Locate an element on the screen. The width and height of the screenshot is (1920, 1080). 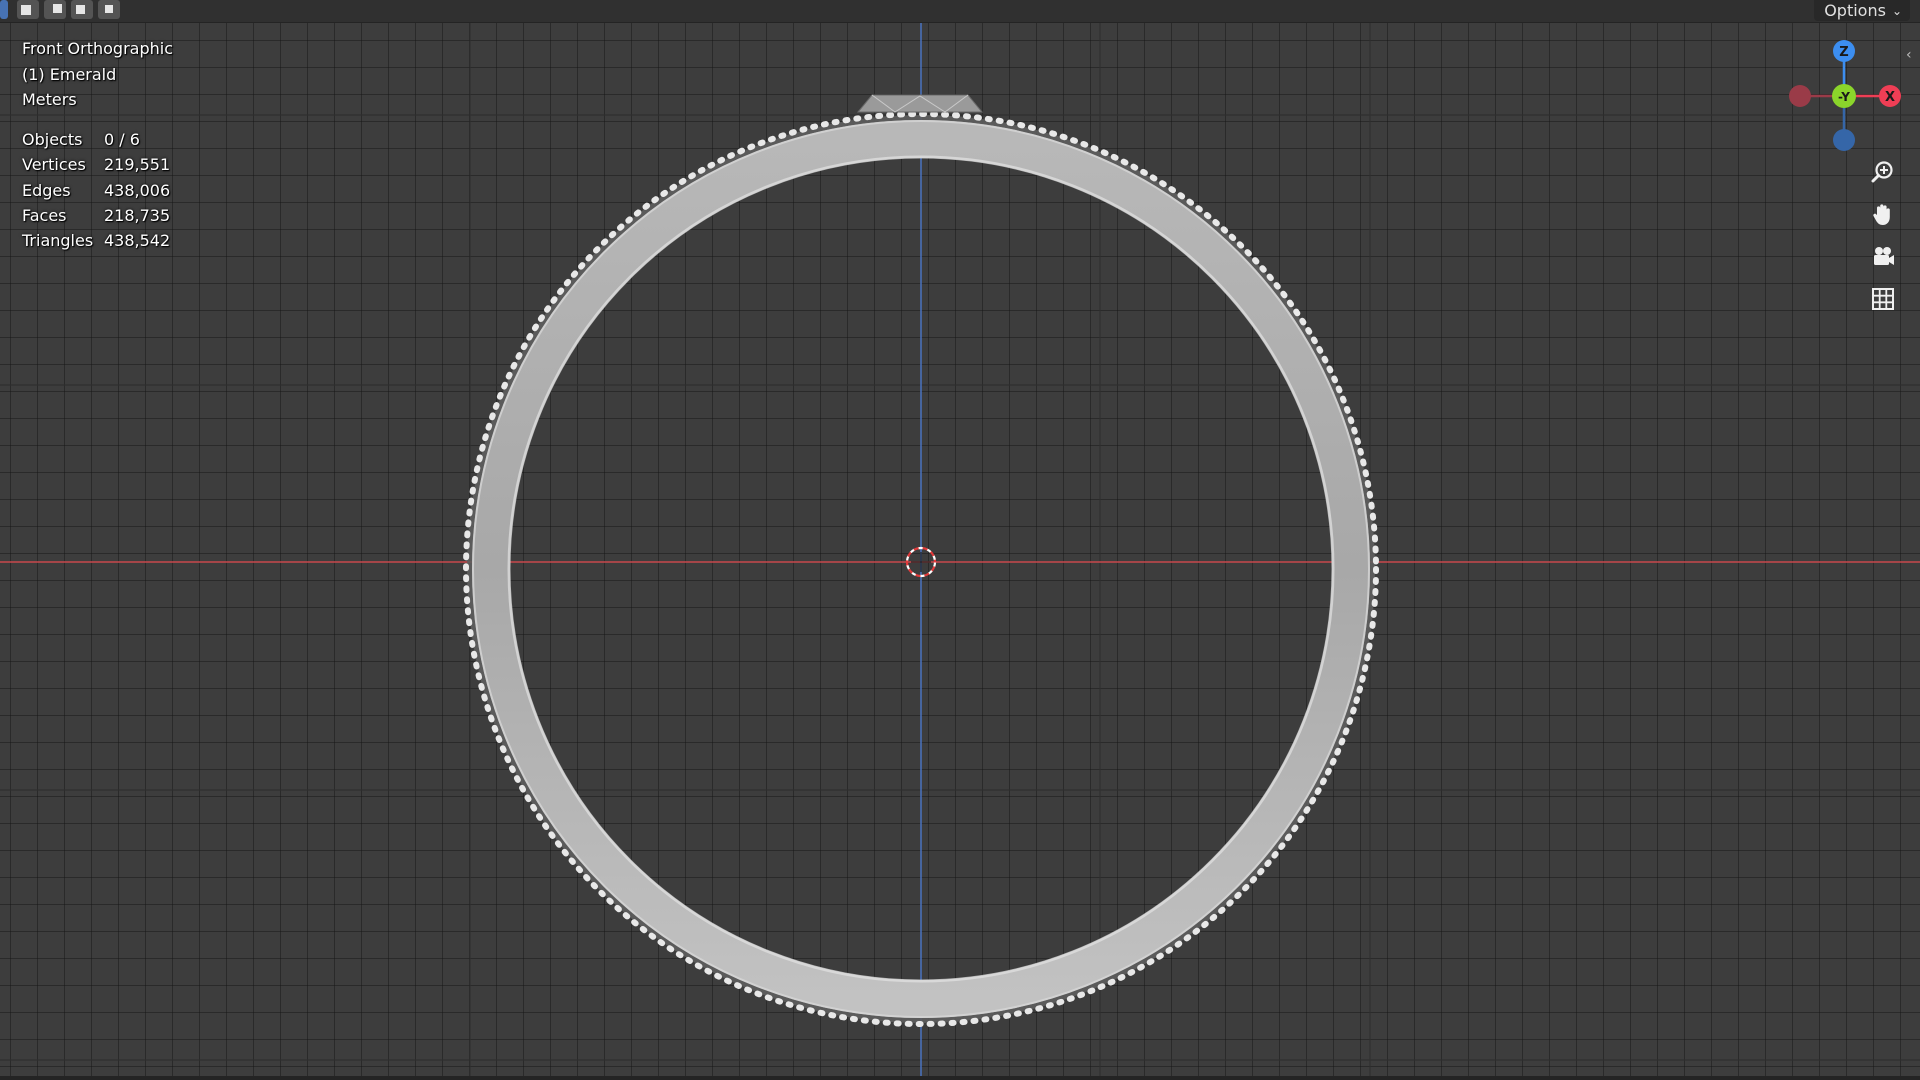
stat-row-vertices: Vertices 219,551 is located at coordinates (96, 164).